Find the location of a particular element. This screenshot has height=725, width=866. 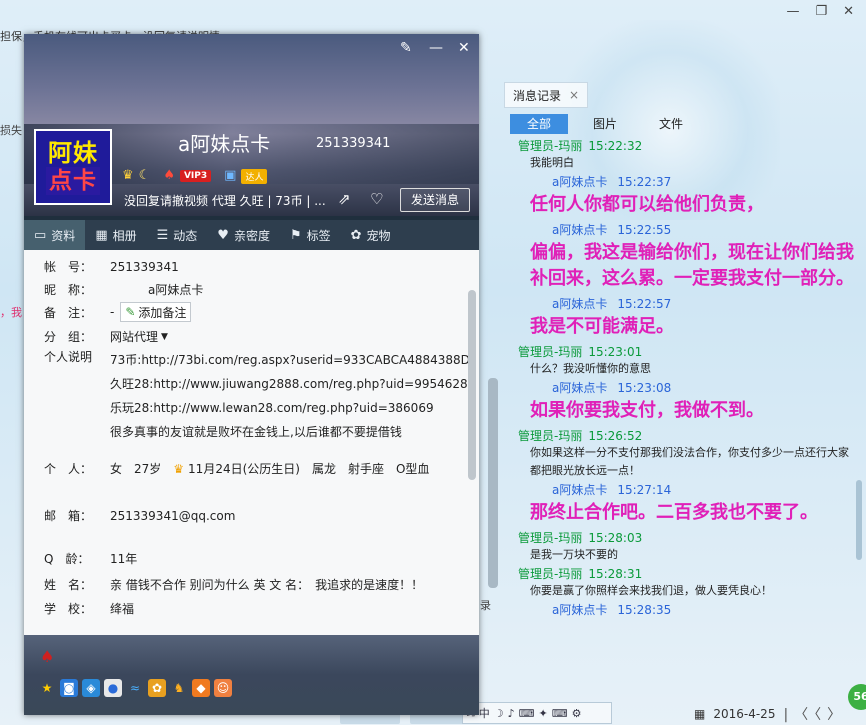

tab-intimacy: ♥ 亲密度 is located at coordinates (243, 235).